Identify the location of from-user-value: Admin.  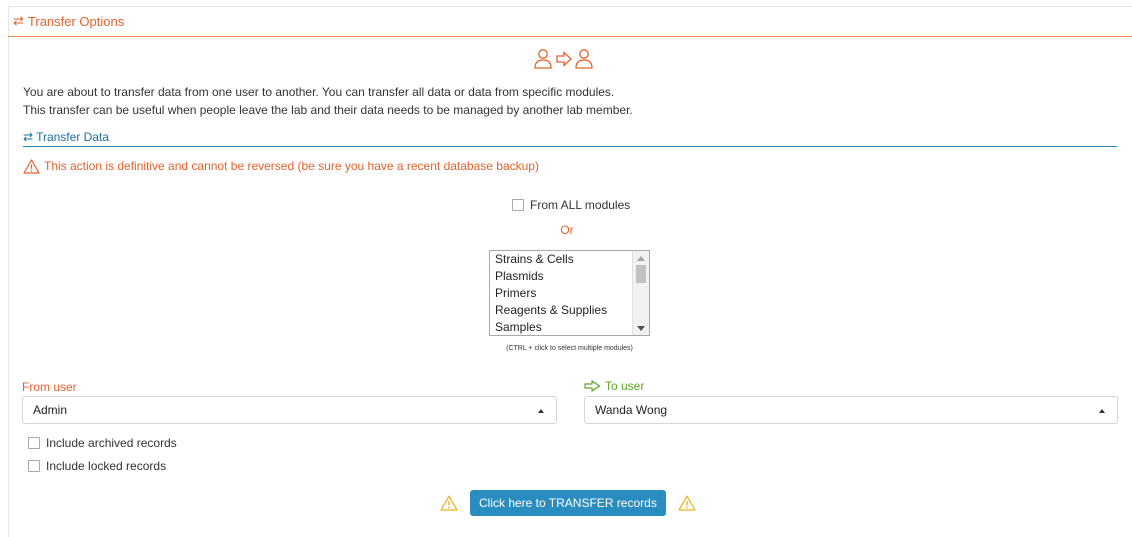
(50, 410).